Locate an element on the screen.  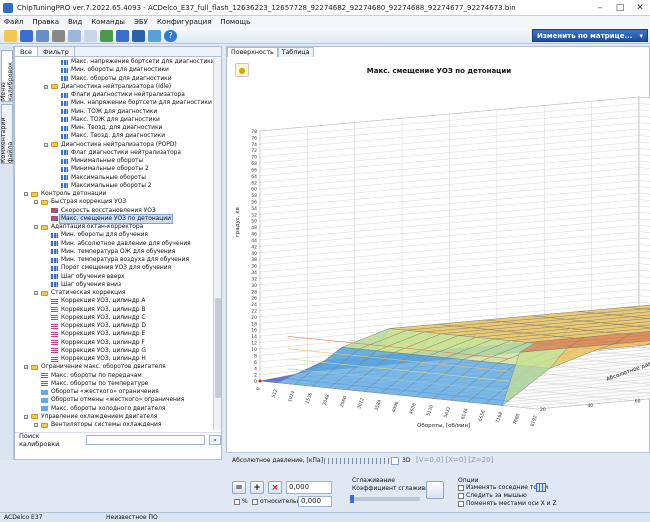
copy-icon is located at coordinates (74, 35).